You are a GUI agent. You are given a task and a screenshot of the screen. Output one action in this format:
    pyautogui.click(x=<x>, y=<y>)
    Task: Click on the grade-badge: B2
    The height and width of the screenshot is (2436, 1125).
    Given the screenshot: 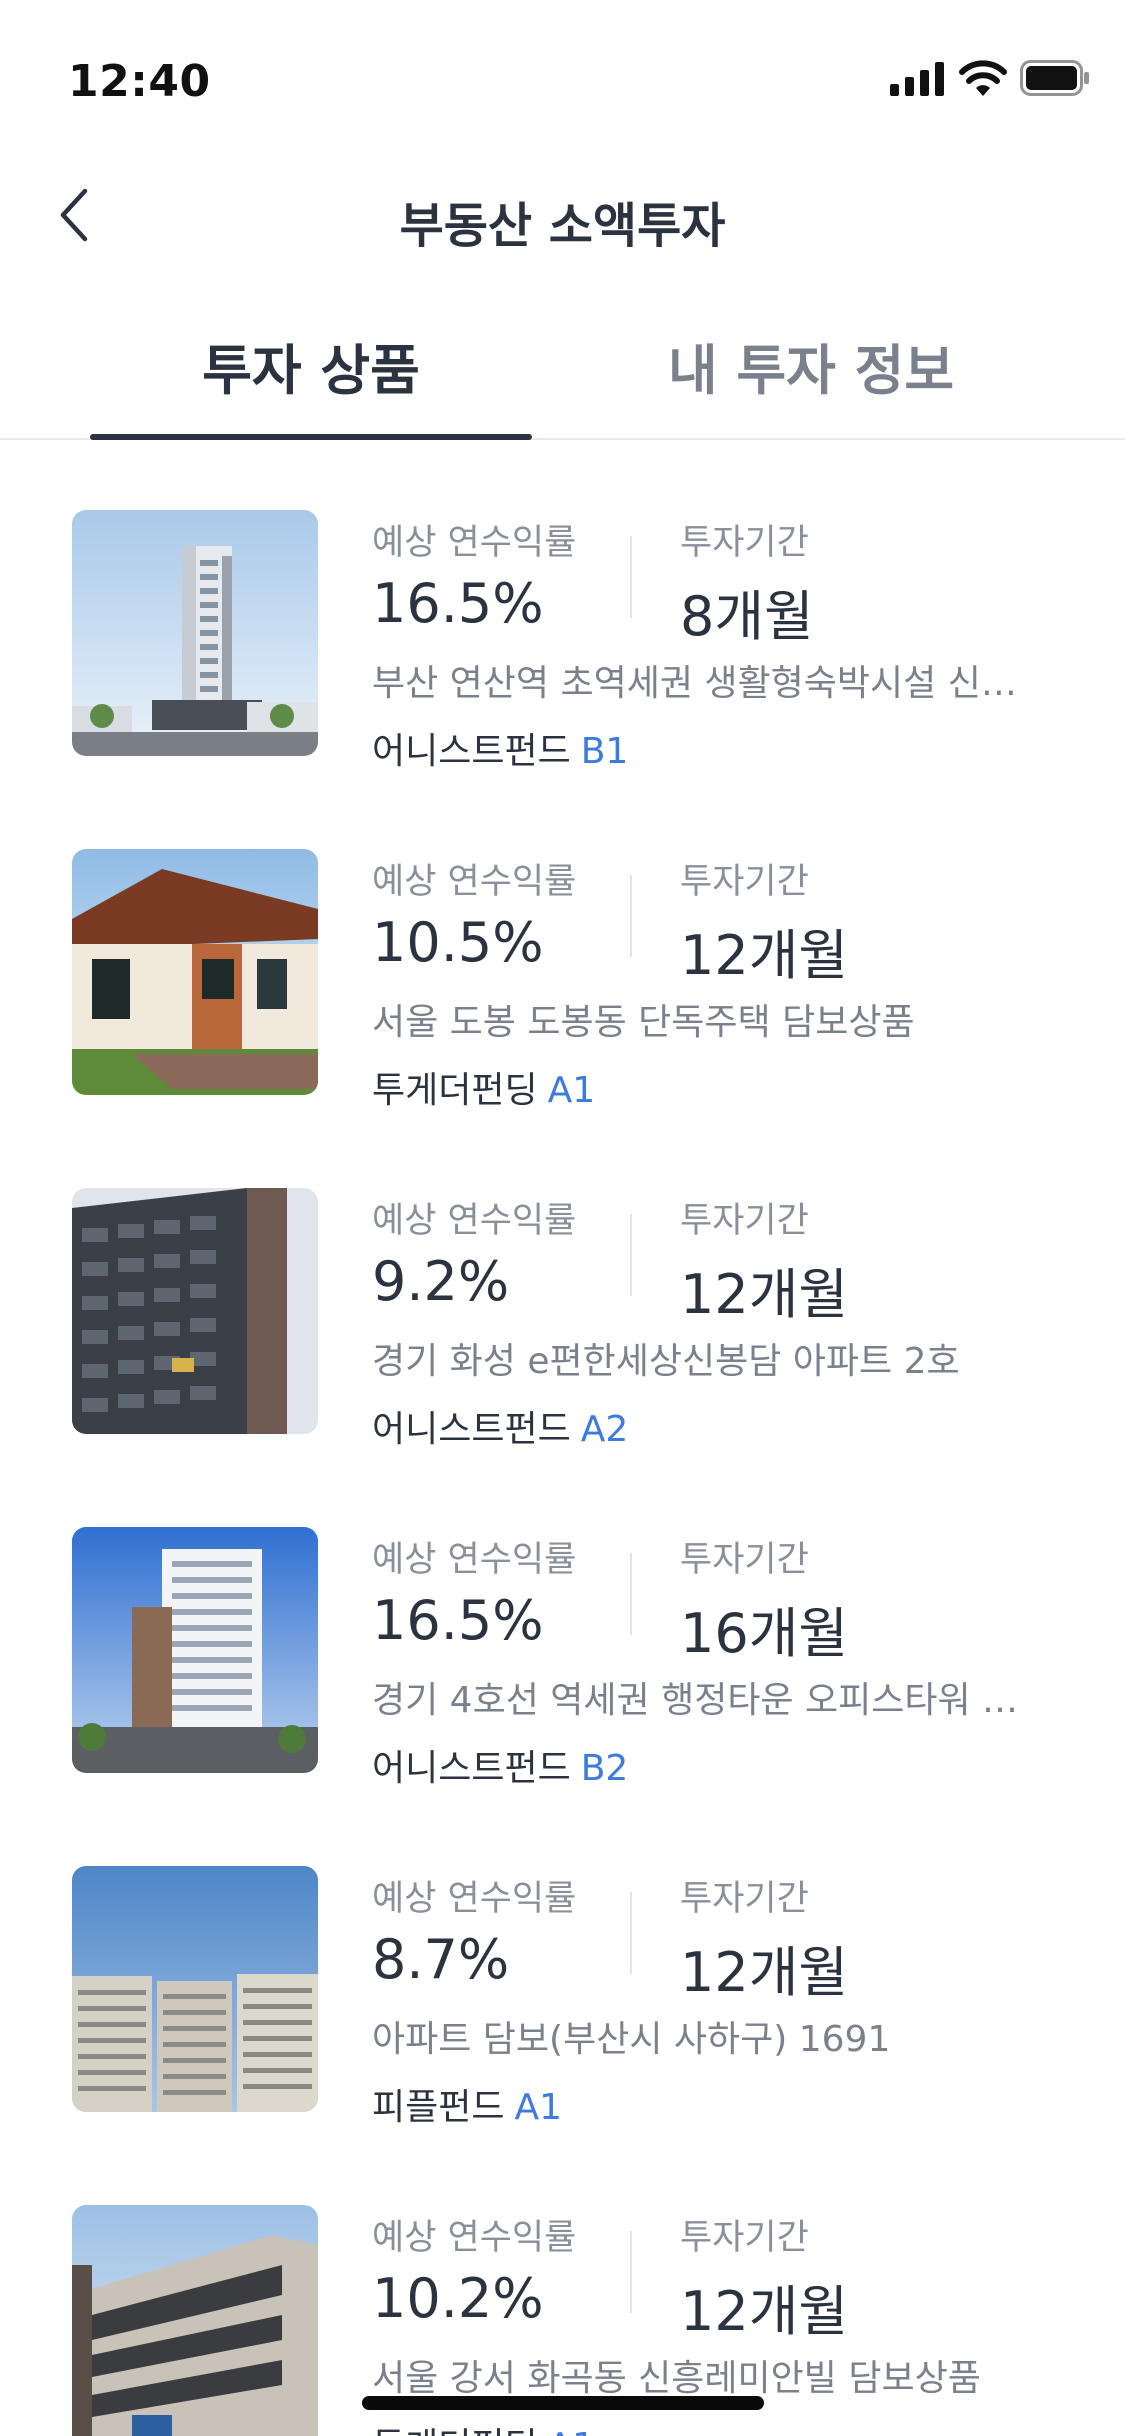 What is the action you would take?
    pyautogui.click(x=604, y=1768)
    